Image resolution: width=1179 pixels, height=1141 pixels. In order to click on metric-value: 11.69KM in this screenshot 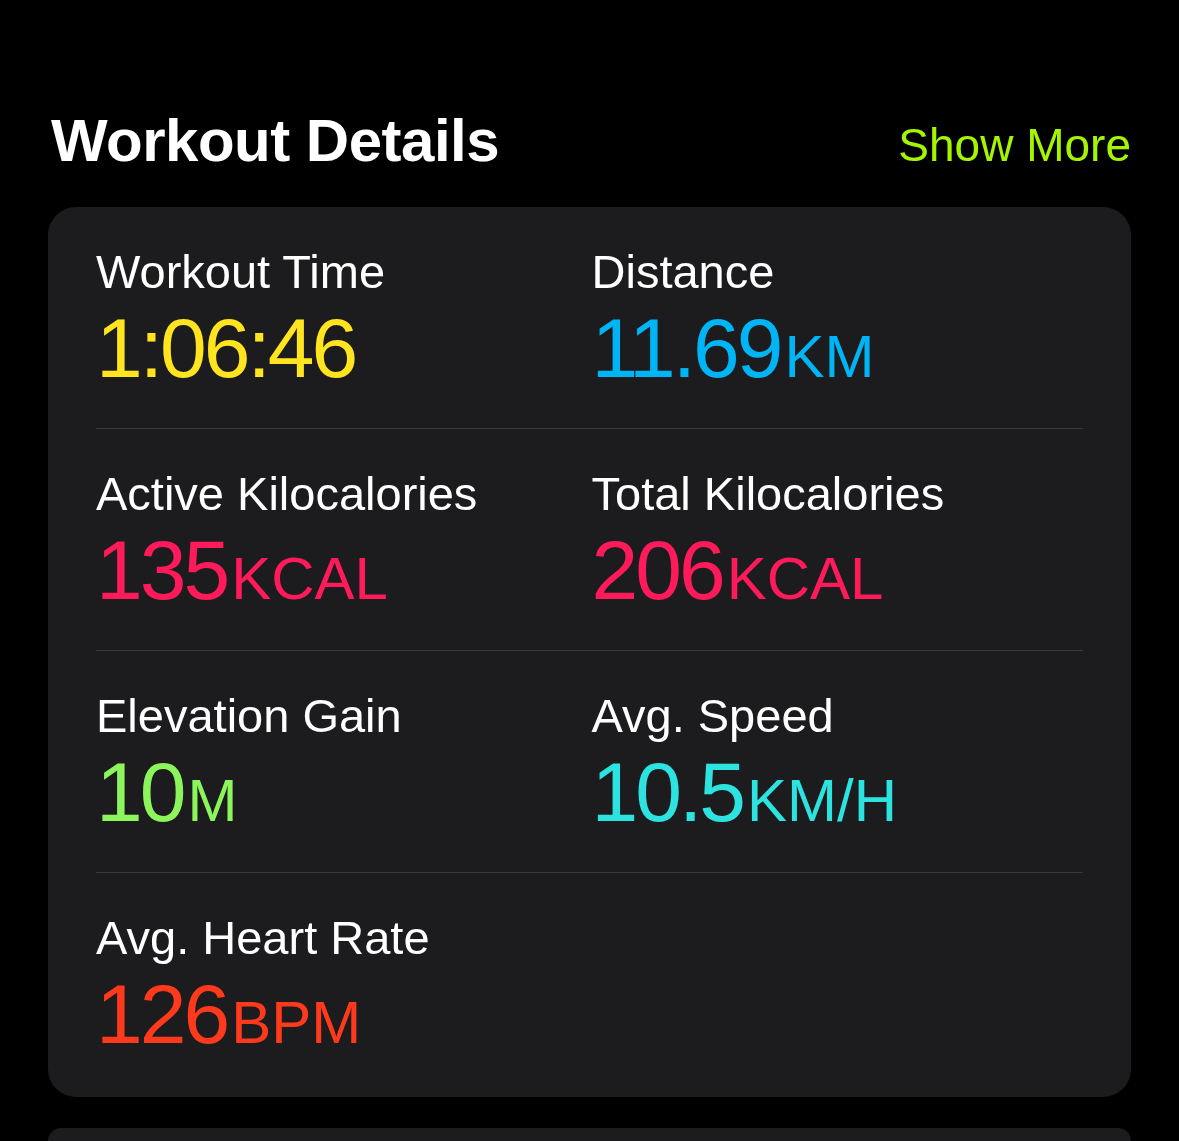, I will do `click(733, 350)`.